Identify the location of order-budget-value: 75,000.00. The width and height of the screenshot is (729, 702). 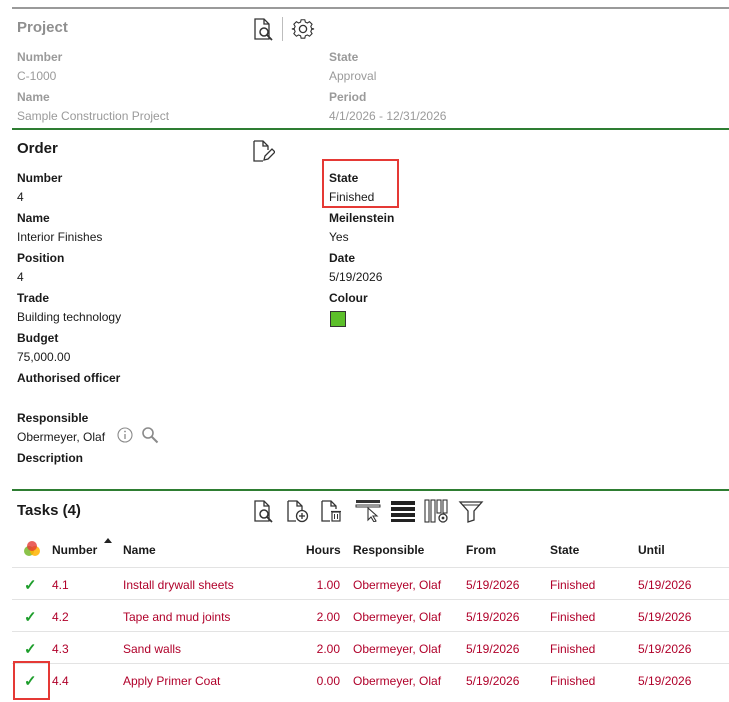
(44, 357).